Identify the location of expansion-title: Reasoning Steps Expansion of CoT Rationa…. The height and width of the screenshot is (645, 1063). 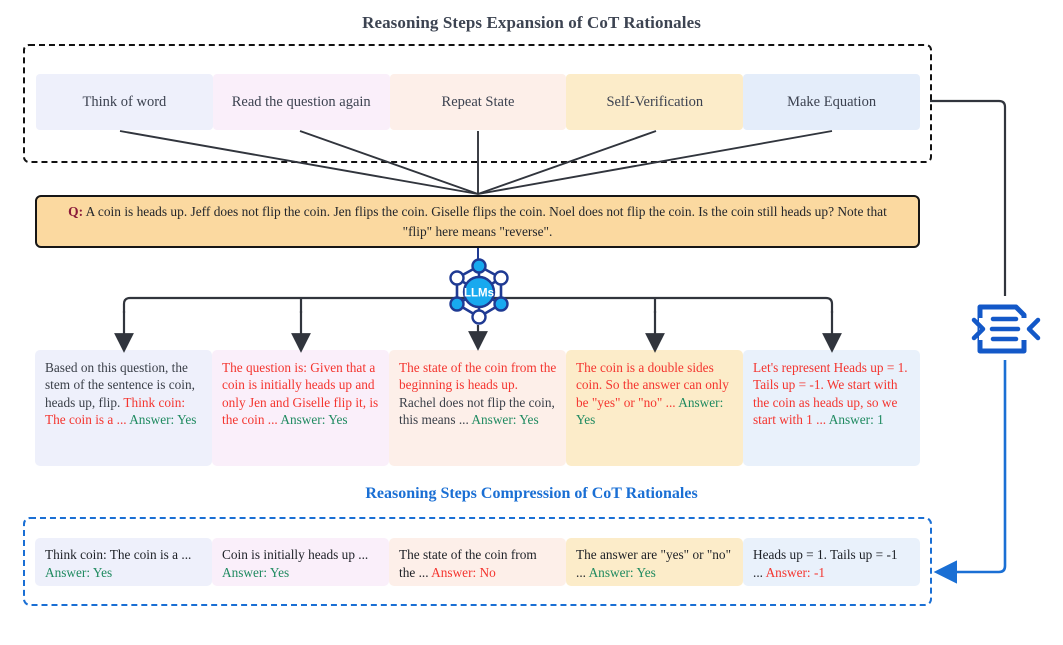
(531, 22).